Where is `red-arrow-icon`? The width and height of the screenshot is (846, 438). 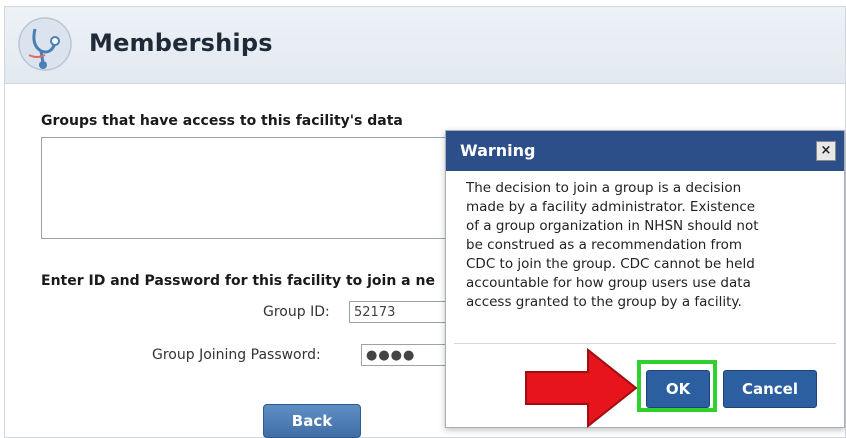
red-arrow-icon is located at coordinates (581, 388).